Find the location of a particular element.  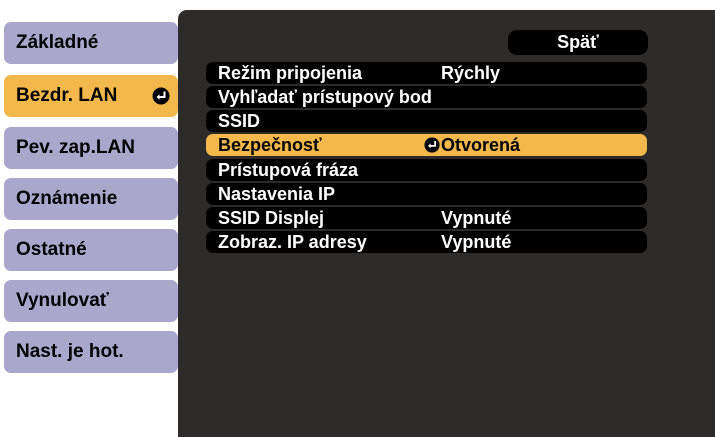

row-label: Zobraz. IP adresy is located at coordinates (292, 242).